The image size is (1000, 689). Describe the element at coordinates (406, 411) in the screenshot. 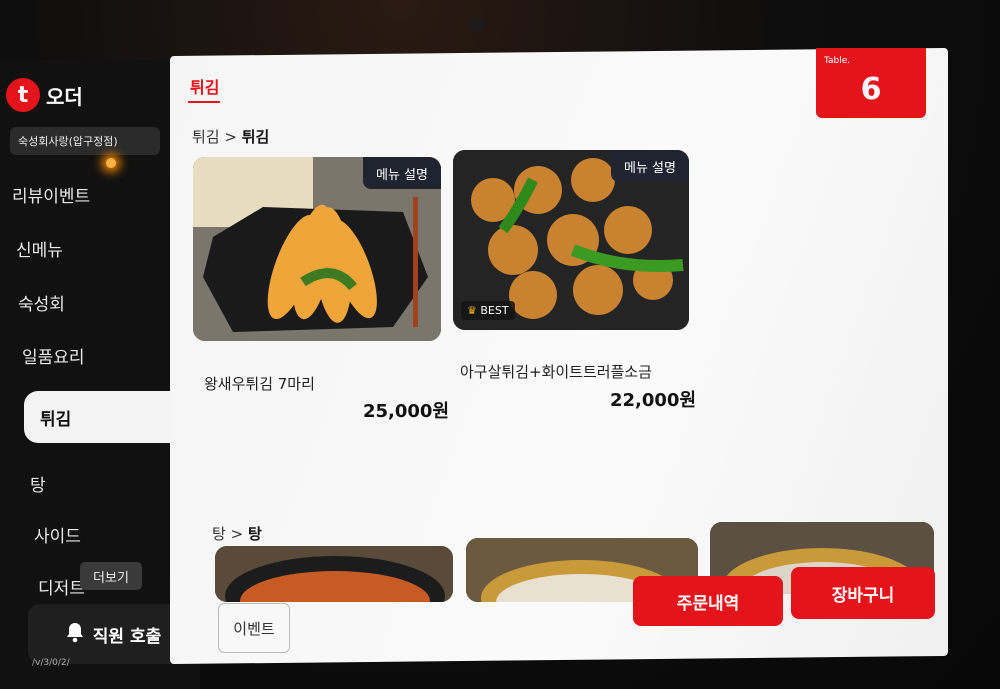

I see `menu-item-price: 25,000원` at that location.